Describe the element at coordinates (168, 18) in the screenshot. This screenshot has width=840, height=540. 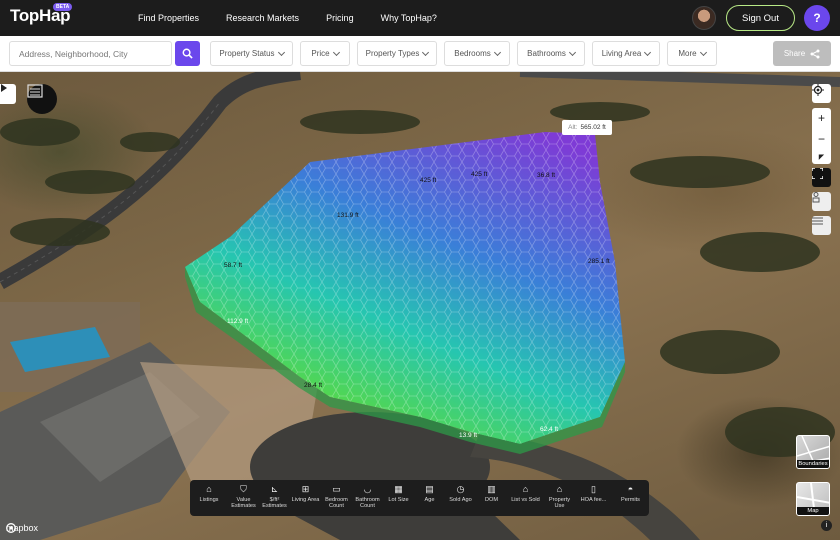
I see `nav-find-properties: Find Properties` at that location.